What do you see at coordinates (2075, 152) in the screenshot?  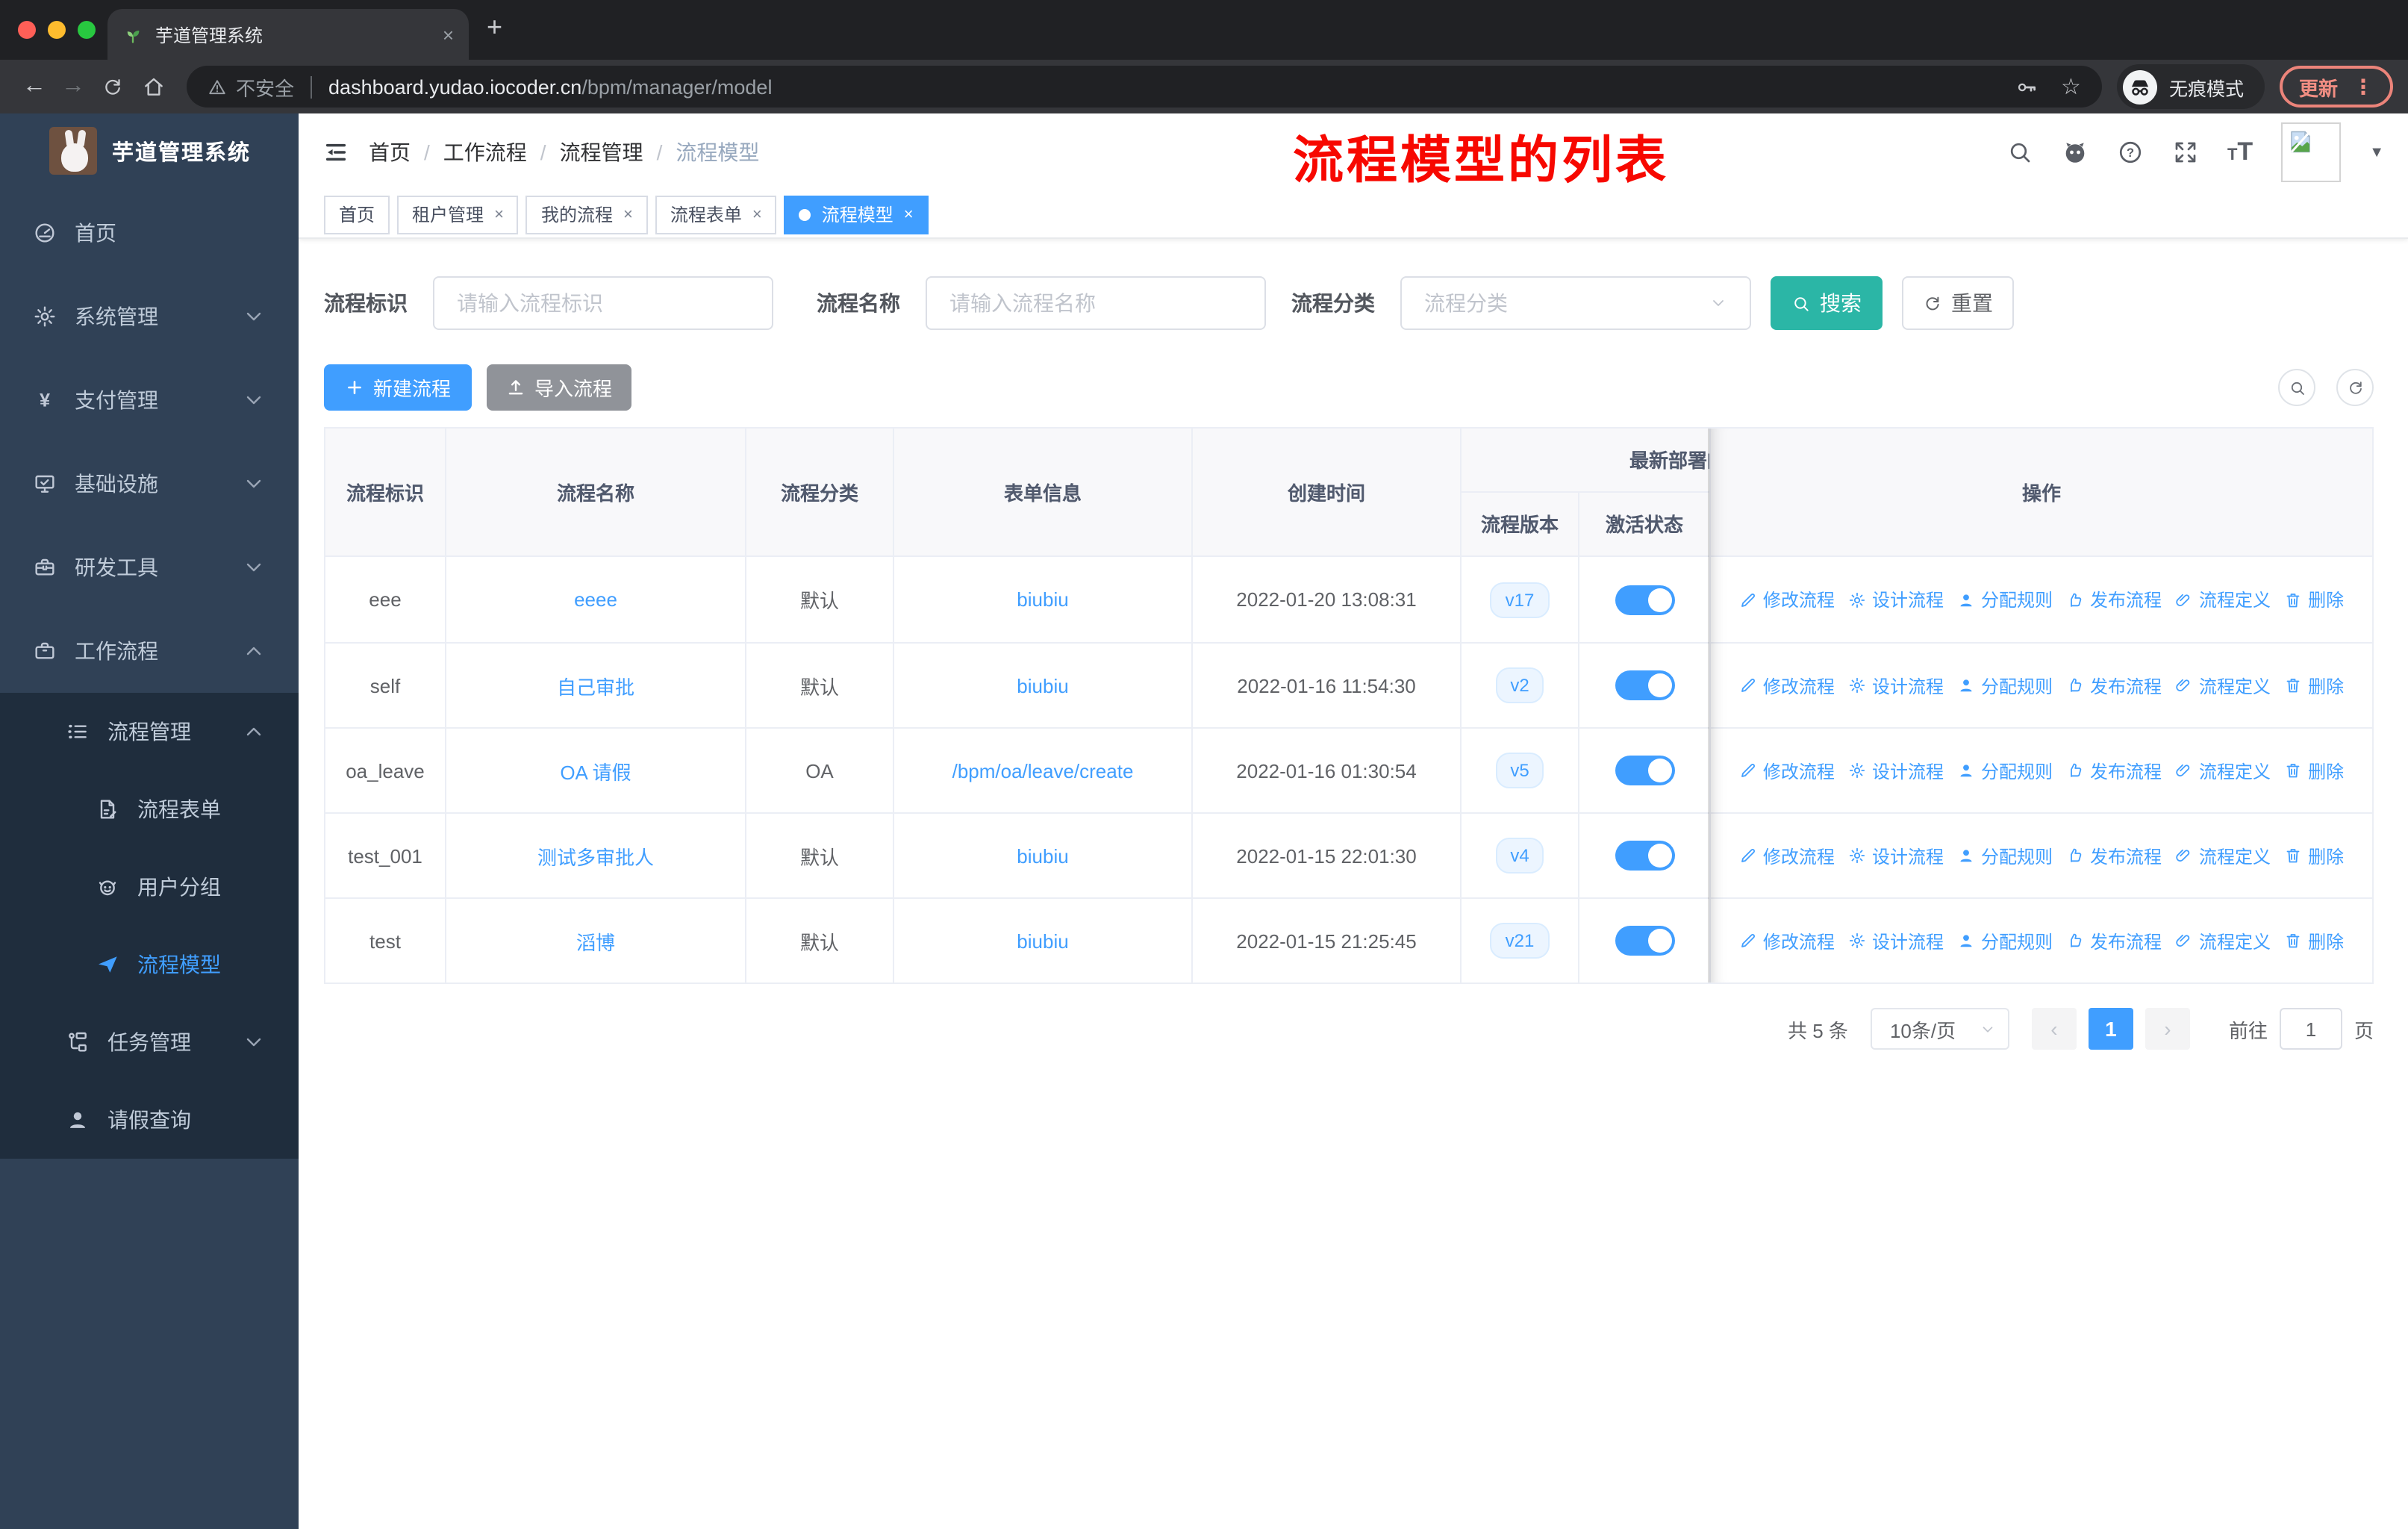 I see `github-icon` at bounding box center [2075, 152].